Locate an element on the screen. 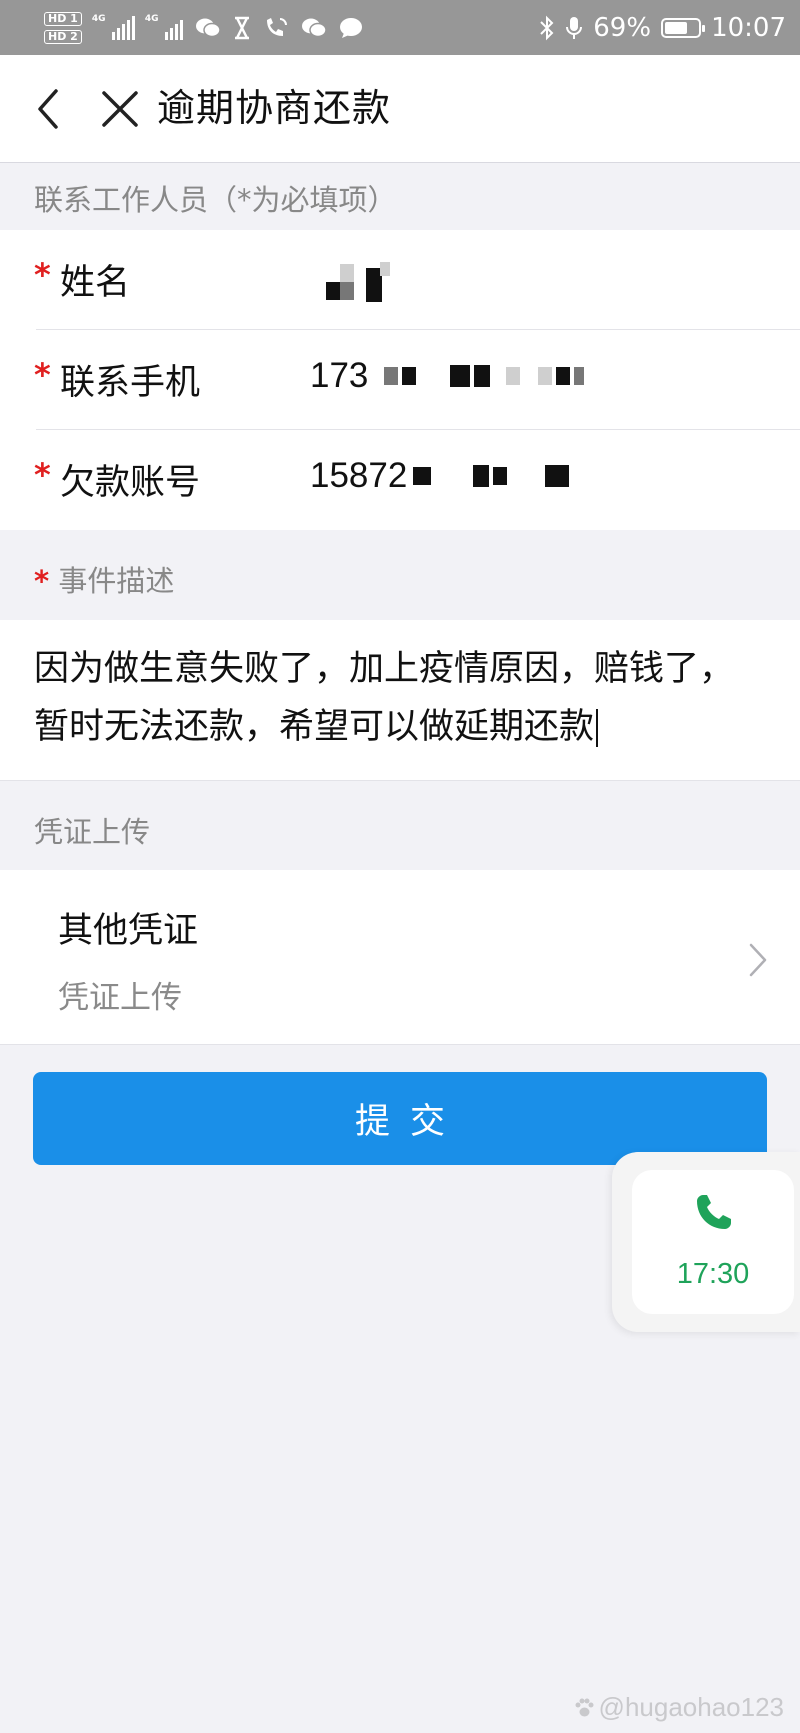 The image size is (800, 1733). account-row: * 欠款账号 15872 is located at coordinates (400, 480).